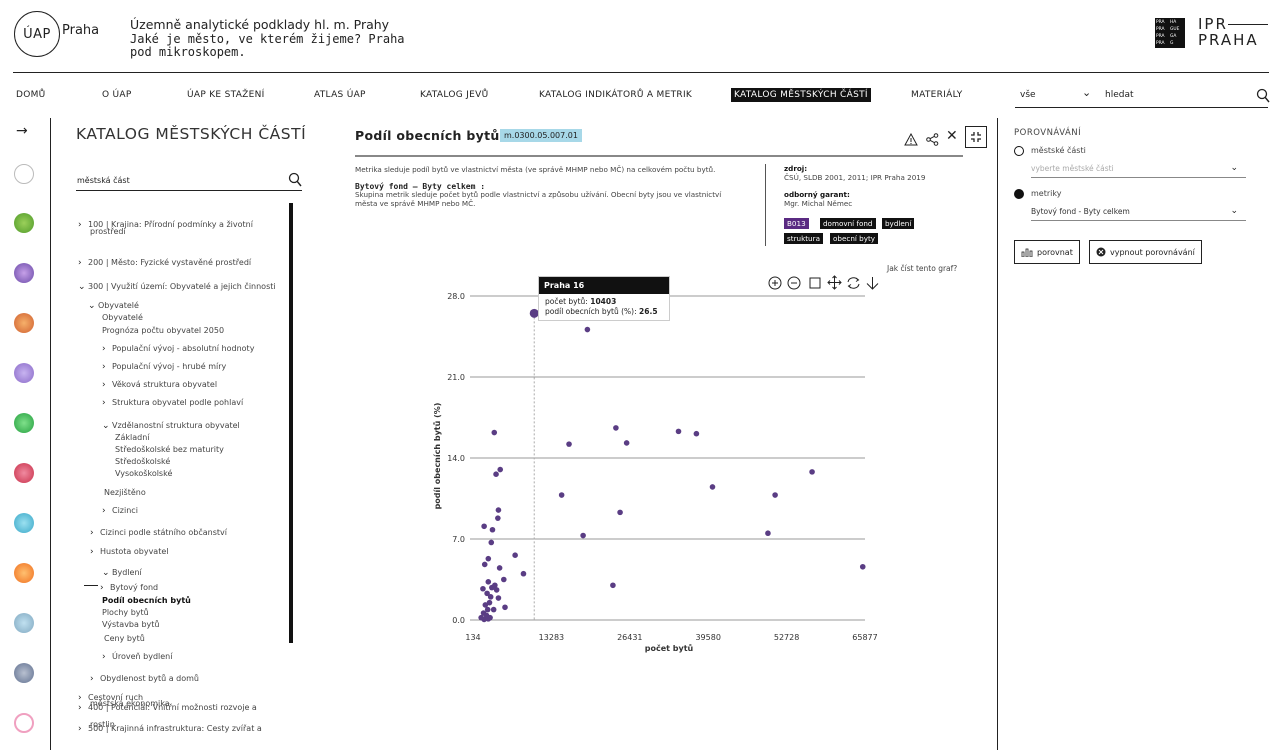  I want to click on x-tick-label: 52728, so click(786, 637).